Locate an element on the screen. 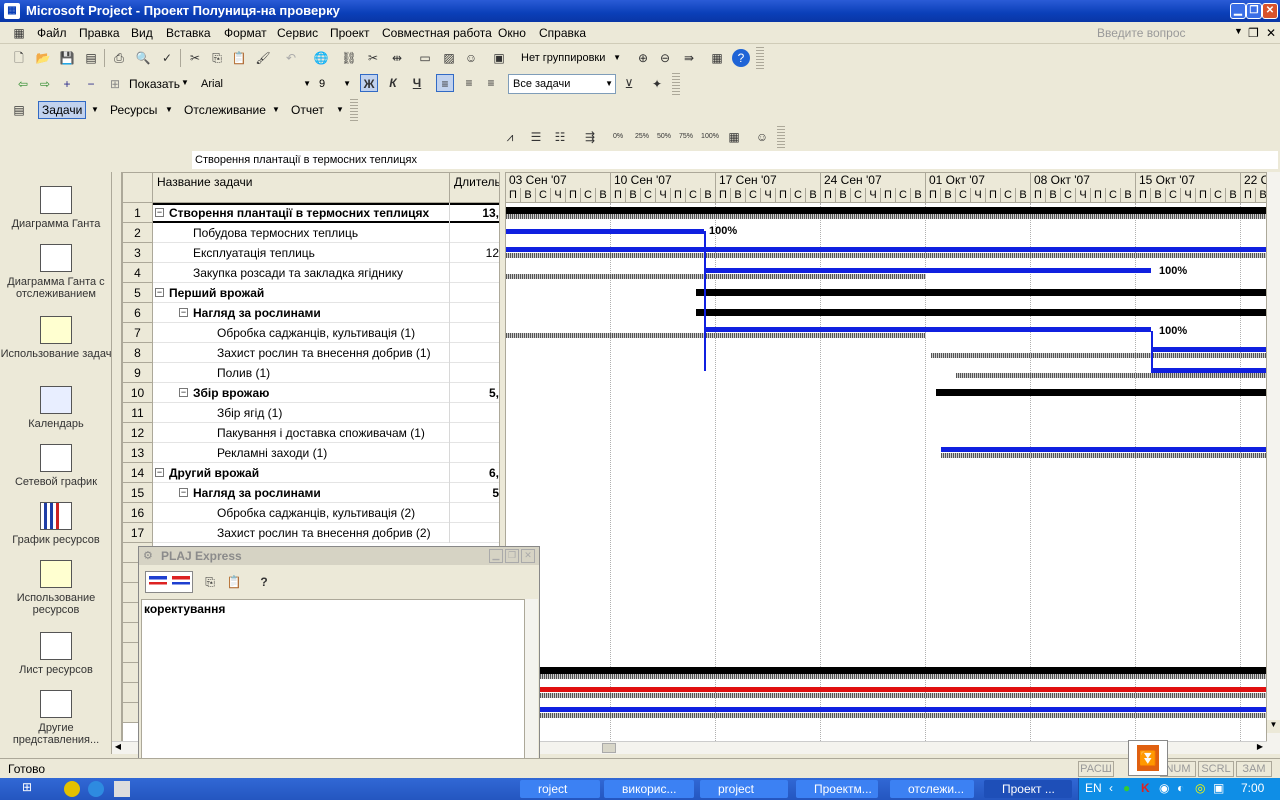 This screenshot has width=1280, height=800. task-name: Полив (1) is located at coordinates (243, 373).